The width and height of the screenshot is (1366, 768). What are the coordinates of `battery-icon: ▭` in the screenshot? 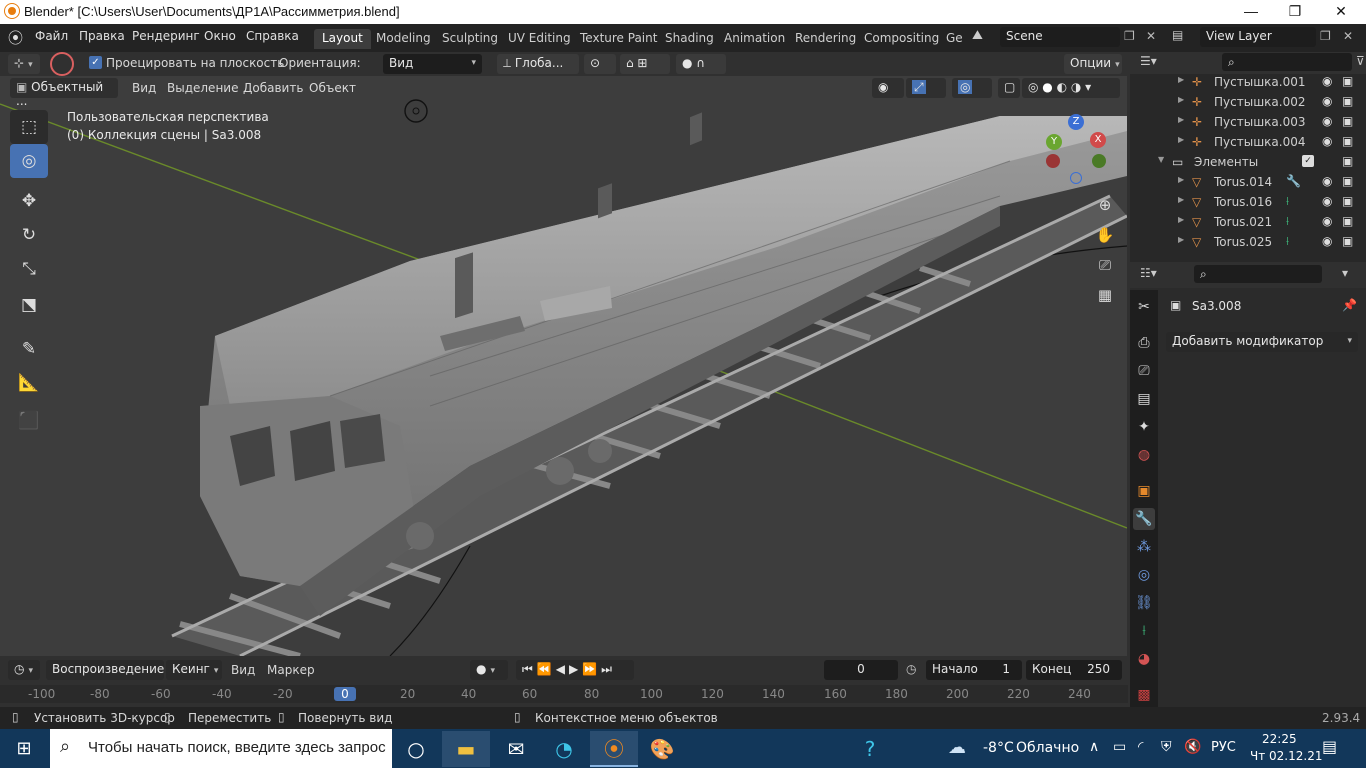 It's located at (1119, 747).